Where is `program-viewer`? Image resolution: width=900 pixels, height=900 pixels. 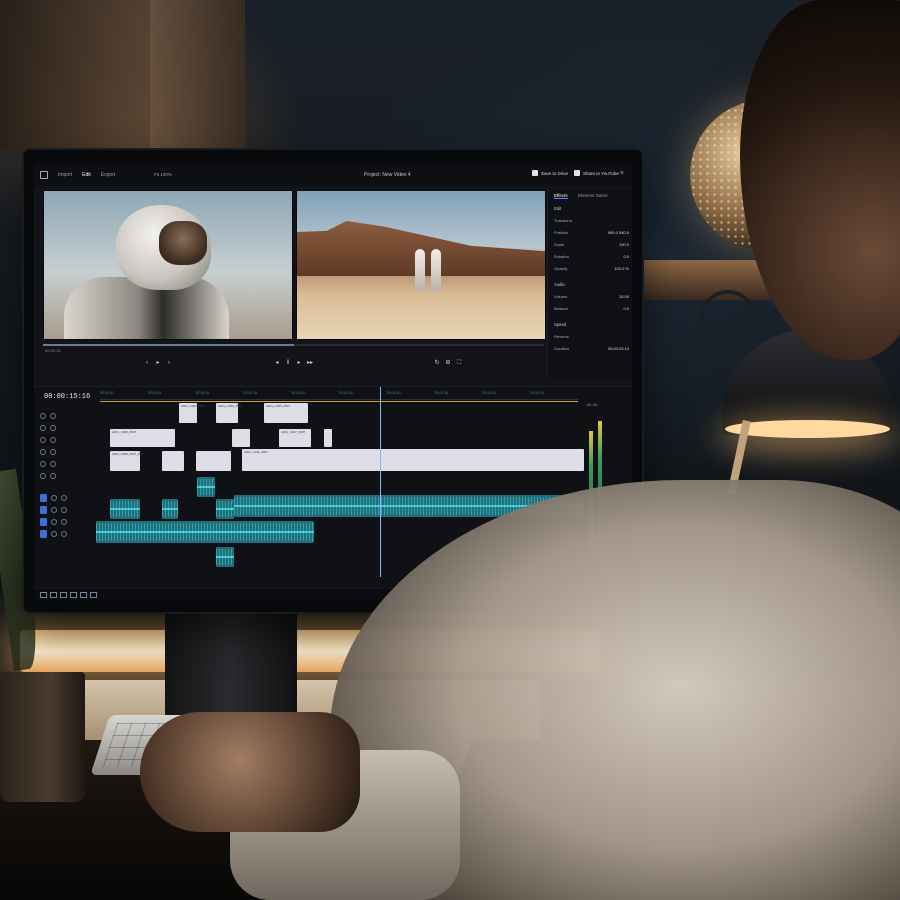
program-viewer is located at coordinates (421, 265).